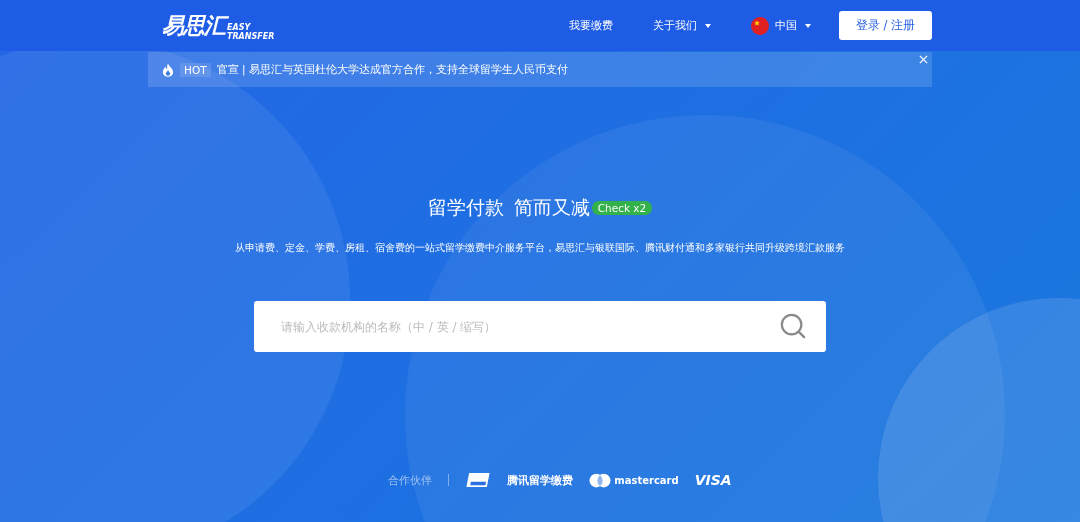 The width and height of the screenshot is (1080, 522). I want to click on hero-title: 简而又减, so click(551, 207).